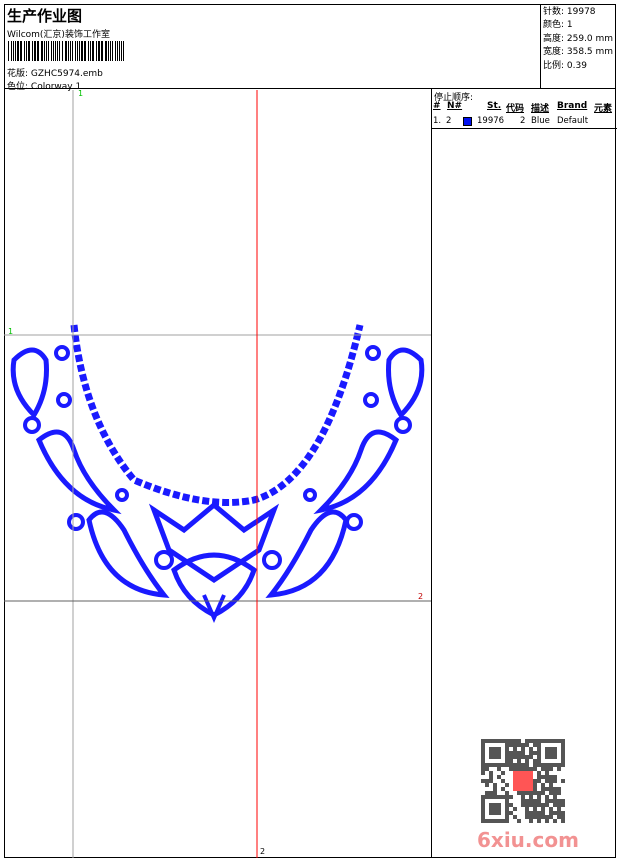 This screenshot has width=620, height=860. I want to click on guide-label-h1: 1, so click(11, 331).